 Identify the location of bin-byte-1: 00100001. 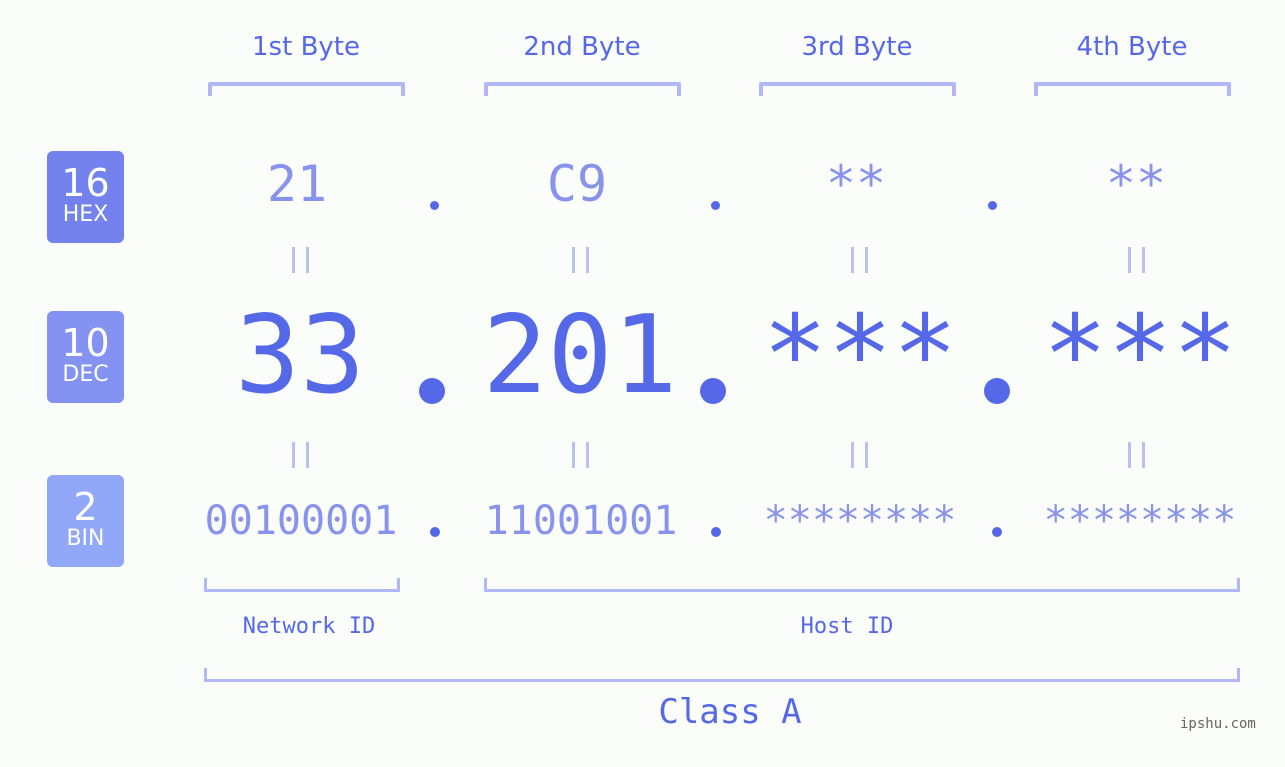
(301, 521).